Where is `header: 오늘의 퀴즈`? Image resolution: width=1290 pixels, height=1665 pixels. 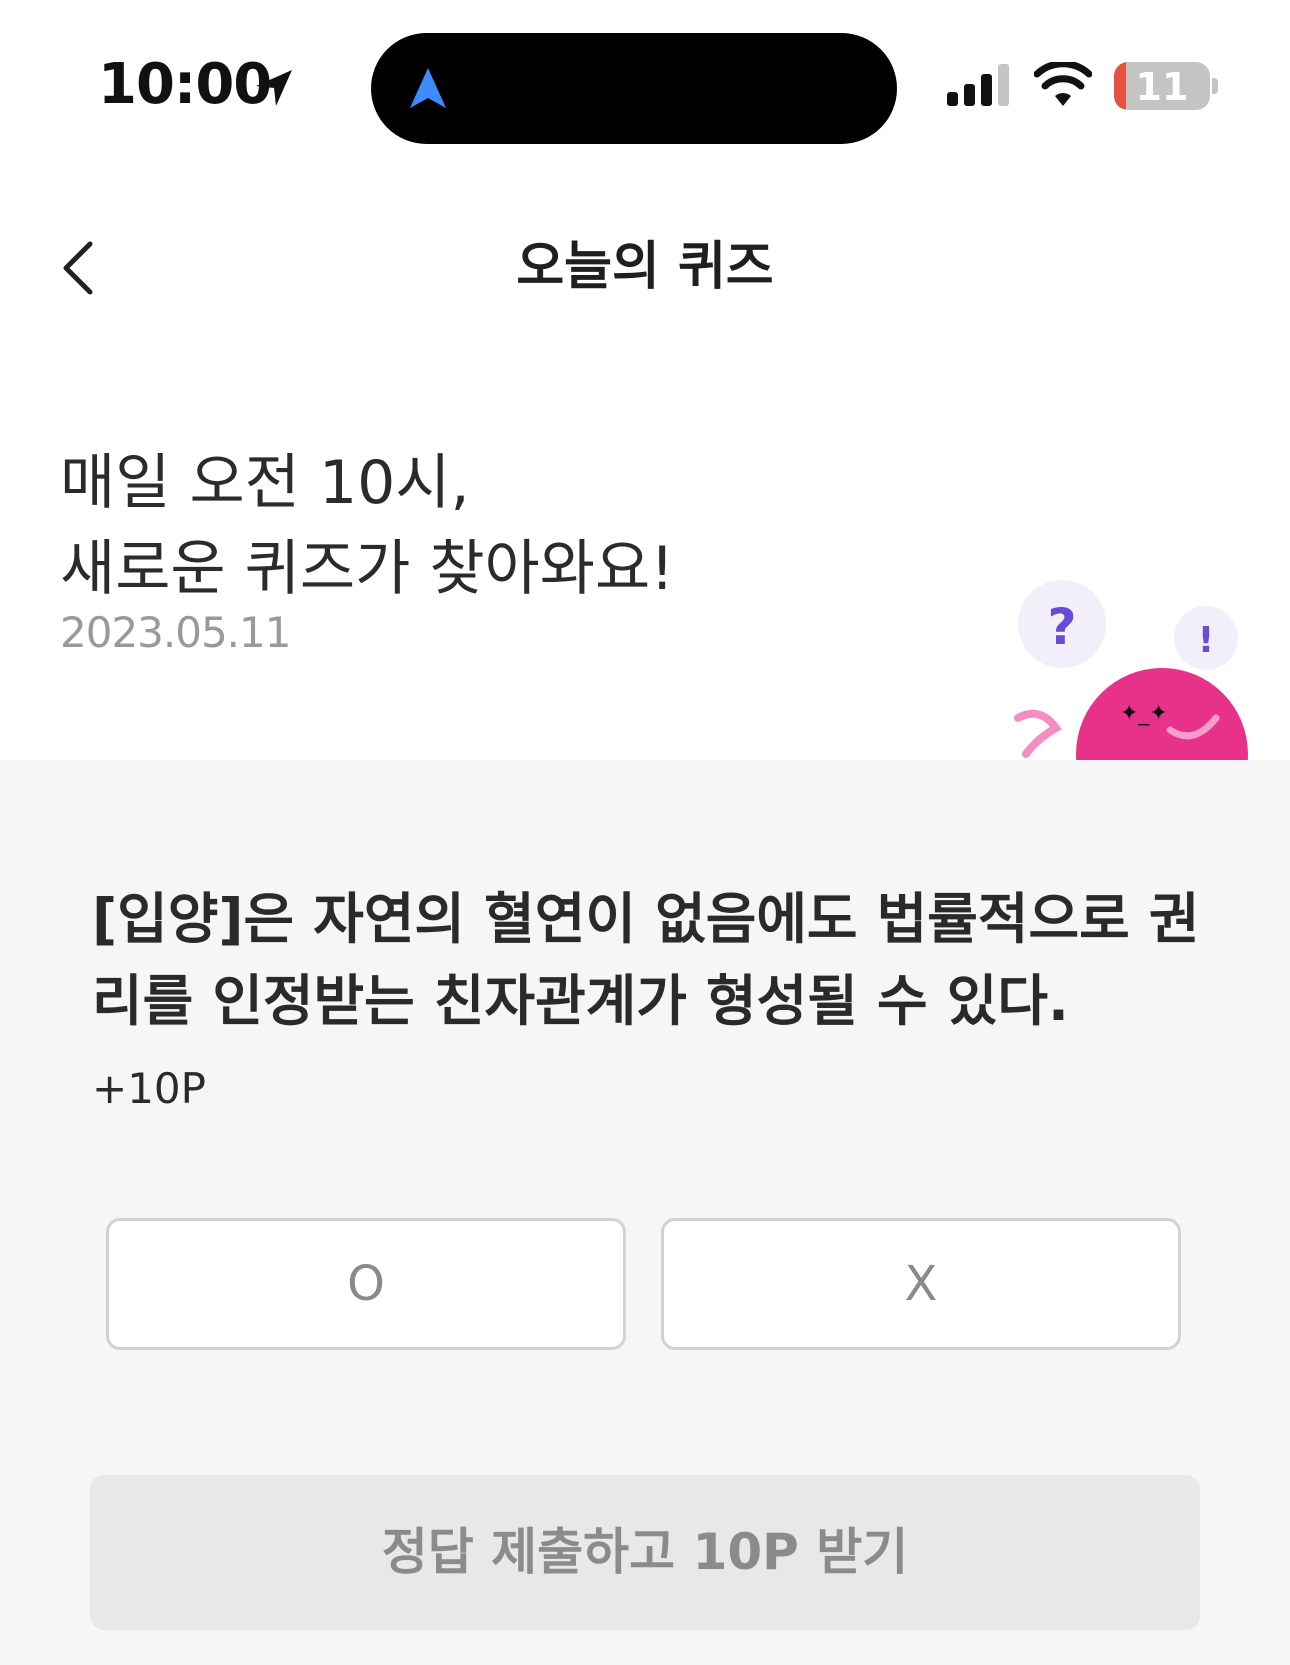
header: 오늘의 퀴즈 is located at coordinates (645, 260).